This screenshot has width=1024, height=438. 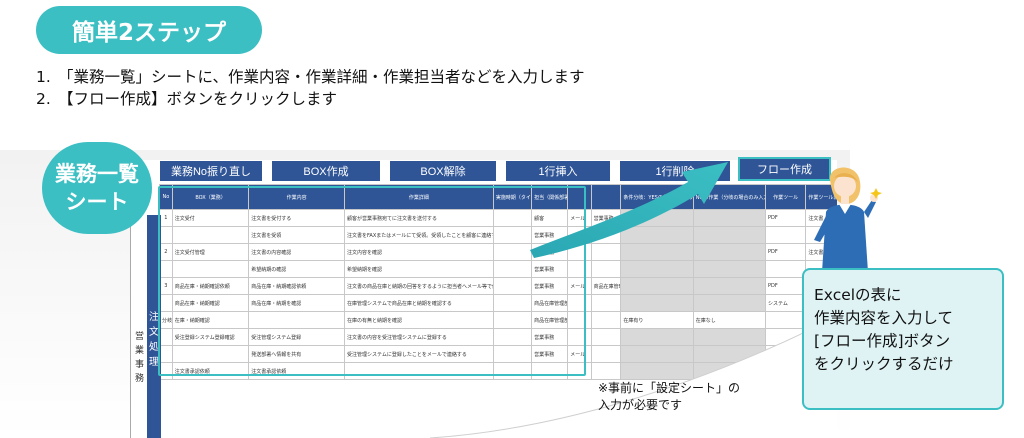 I want to click on header-pill: 簡単2ステップ, so click(x=149, y=30).